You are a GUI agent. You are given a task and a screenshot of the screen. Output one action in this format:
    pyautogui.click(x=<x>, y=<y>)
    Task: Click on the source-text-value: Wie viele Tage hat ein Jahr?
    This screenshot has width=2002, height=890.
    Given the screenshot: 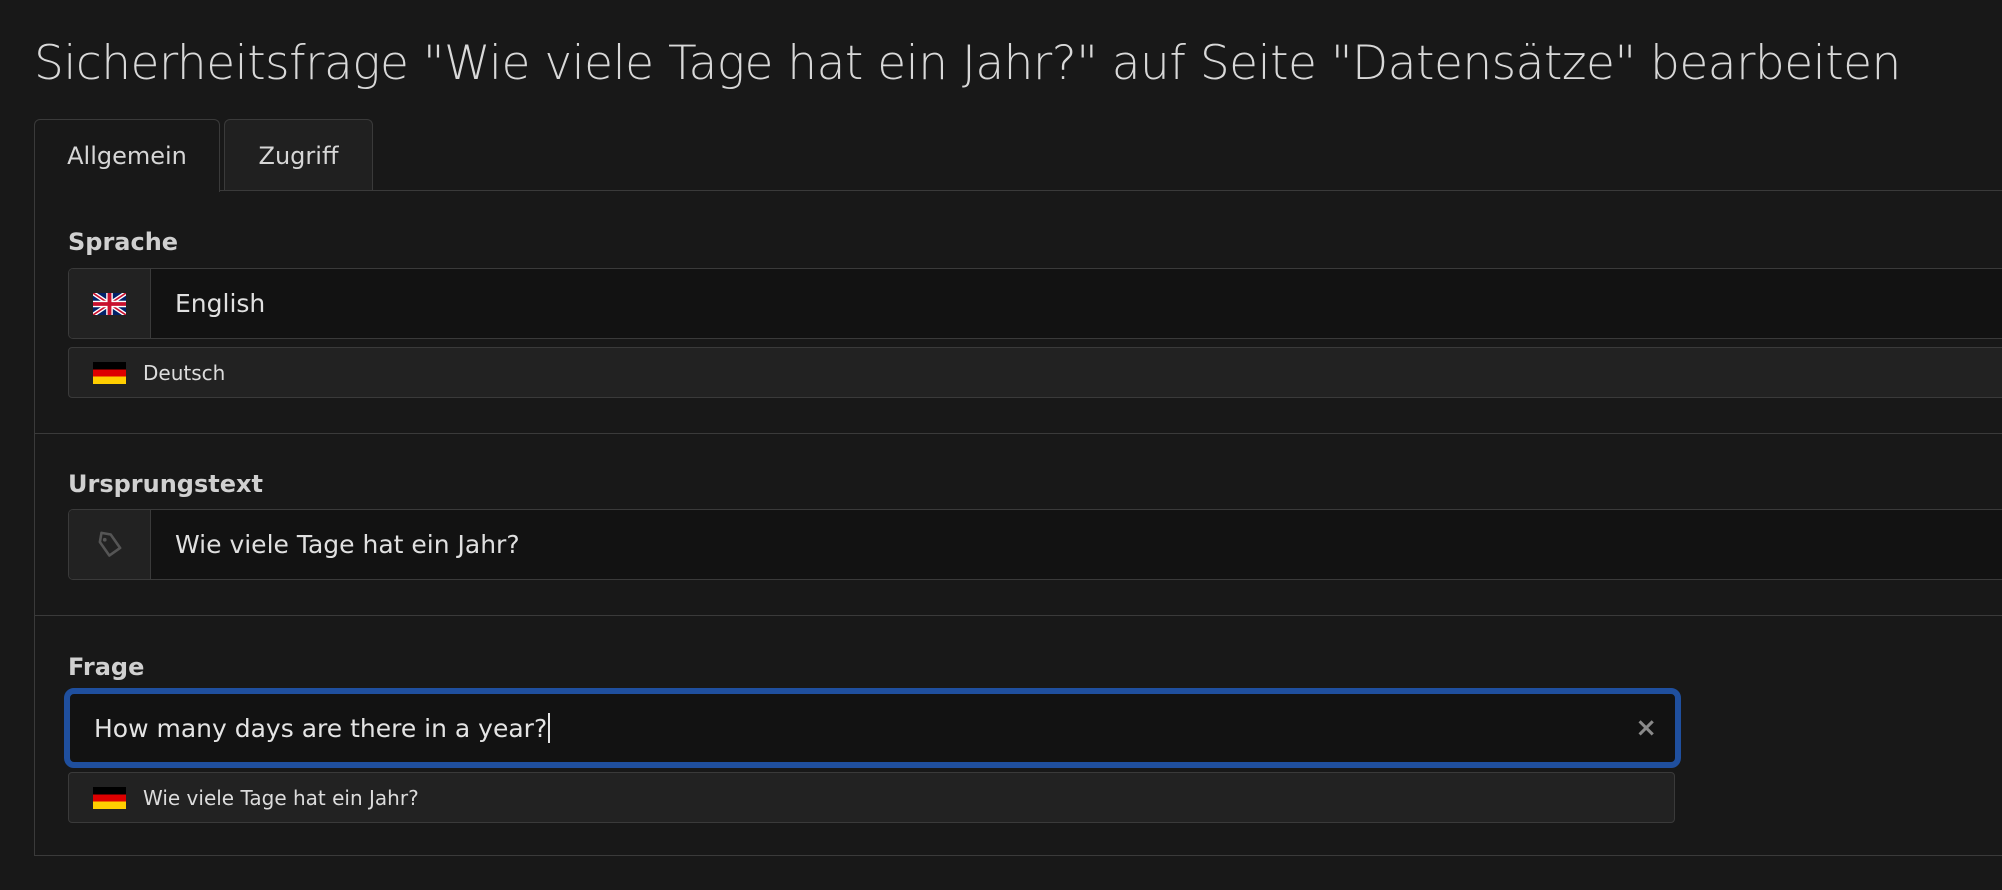 What is the action you would take?
    pyautogui.click(x=347, y=544)
    